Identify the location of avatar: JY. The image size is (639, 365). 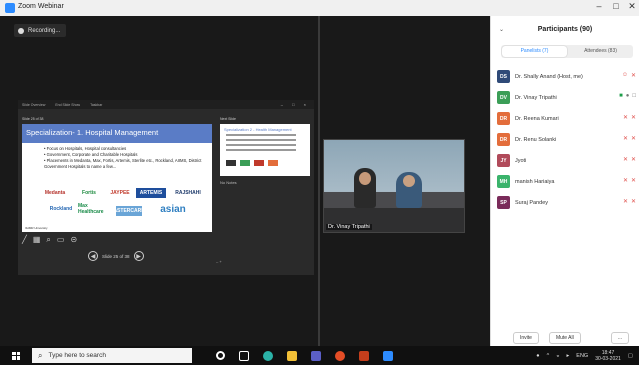
(503, 160).